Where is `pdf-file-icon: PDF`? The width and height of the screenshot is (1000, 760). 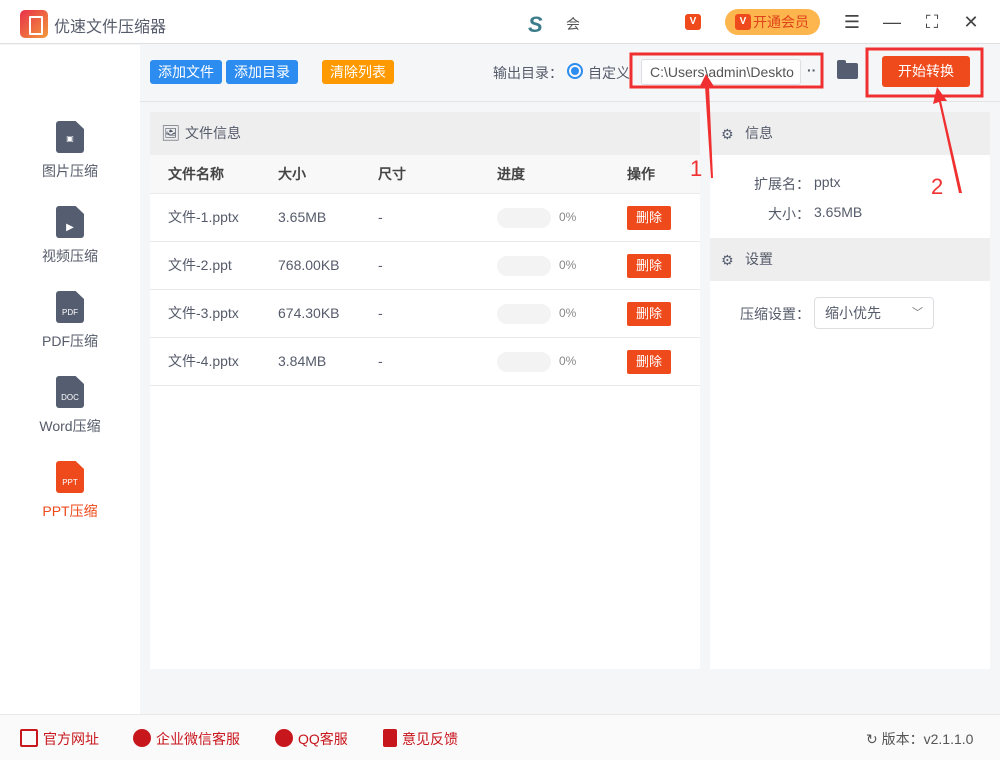
pdf-file-icon: PDF is located at coordinates (70, 307).